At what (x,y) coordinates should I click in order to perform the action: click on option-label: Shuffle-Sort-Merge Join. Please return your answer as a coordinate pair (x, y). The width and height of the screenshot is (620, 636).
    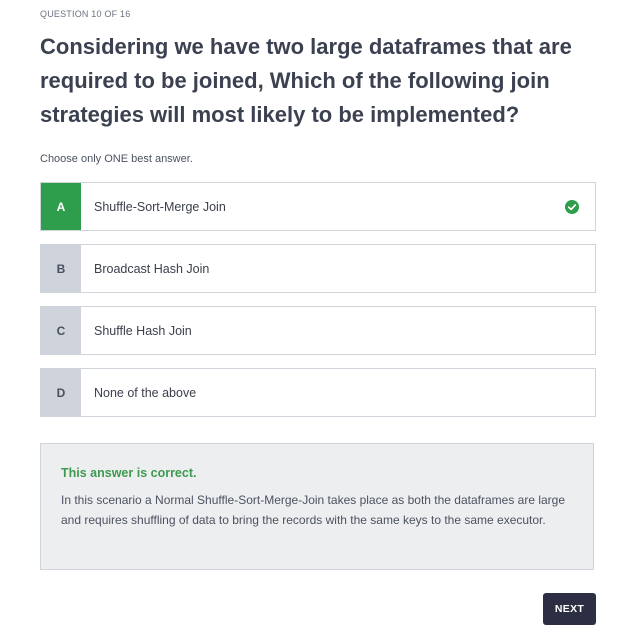
    Looking at the image, I should click on (160, 206).